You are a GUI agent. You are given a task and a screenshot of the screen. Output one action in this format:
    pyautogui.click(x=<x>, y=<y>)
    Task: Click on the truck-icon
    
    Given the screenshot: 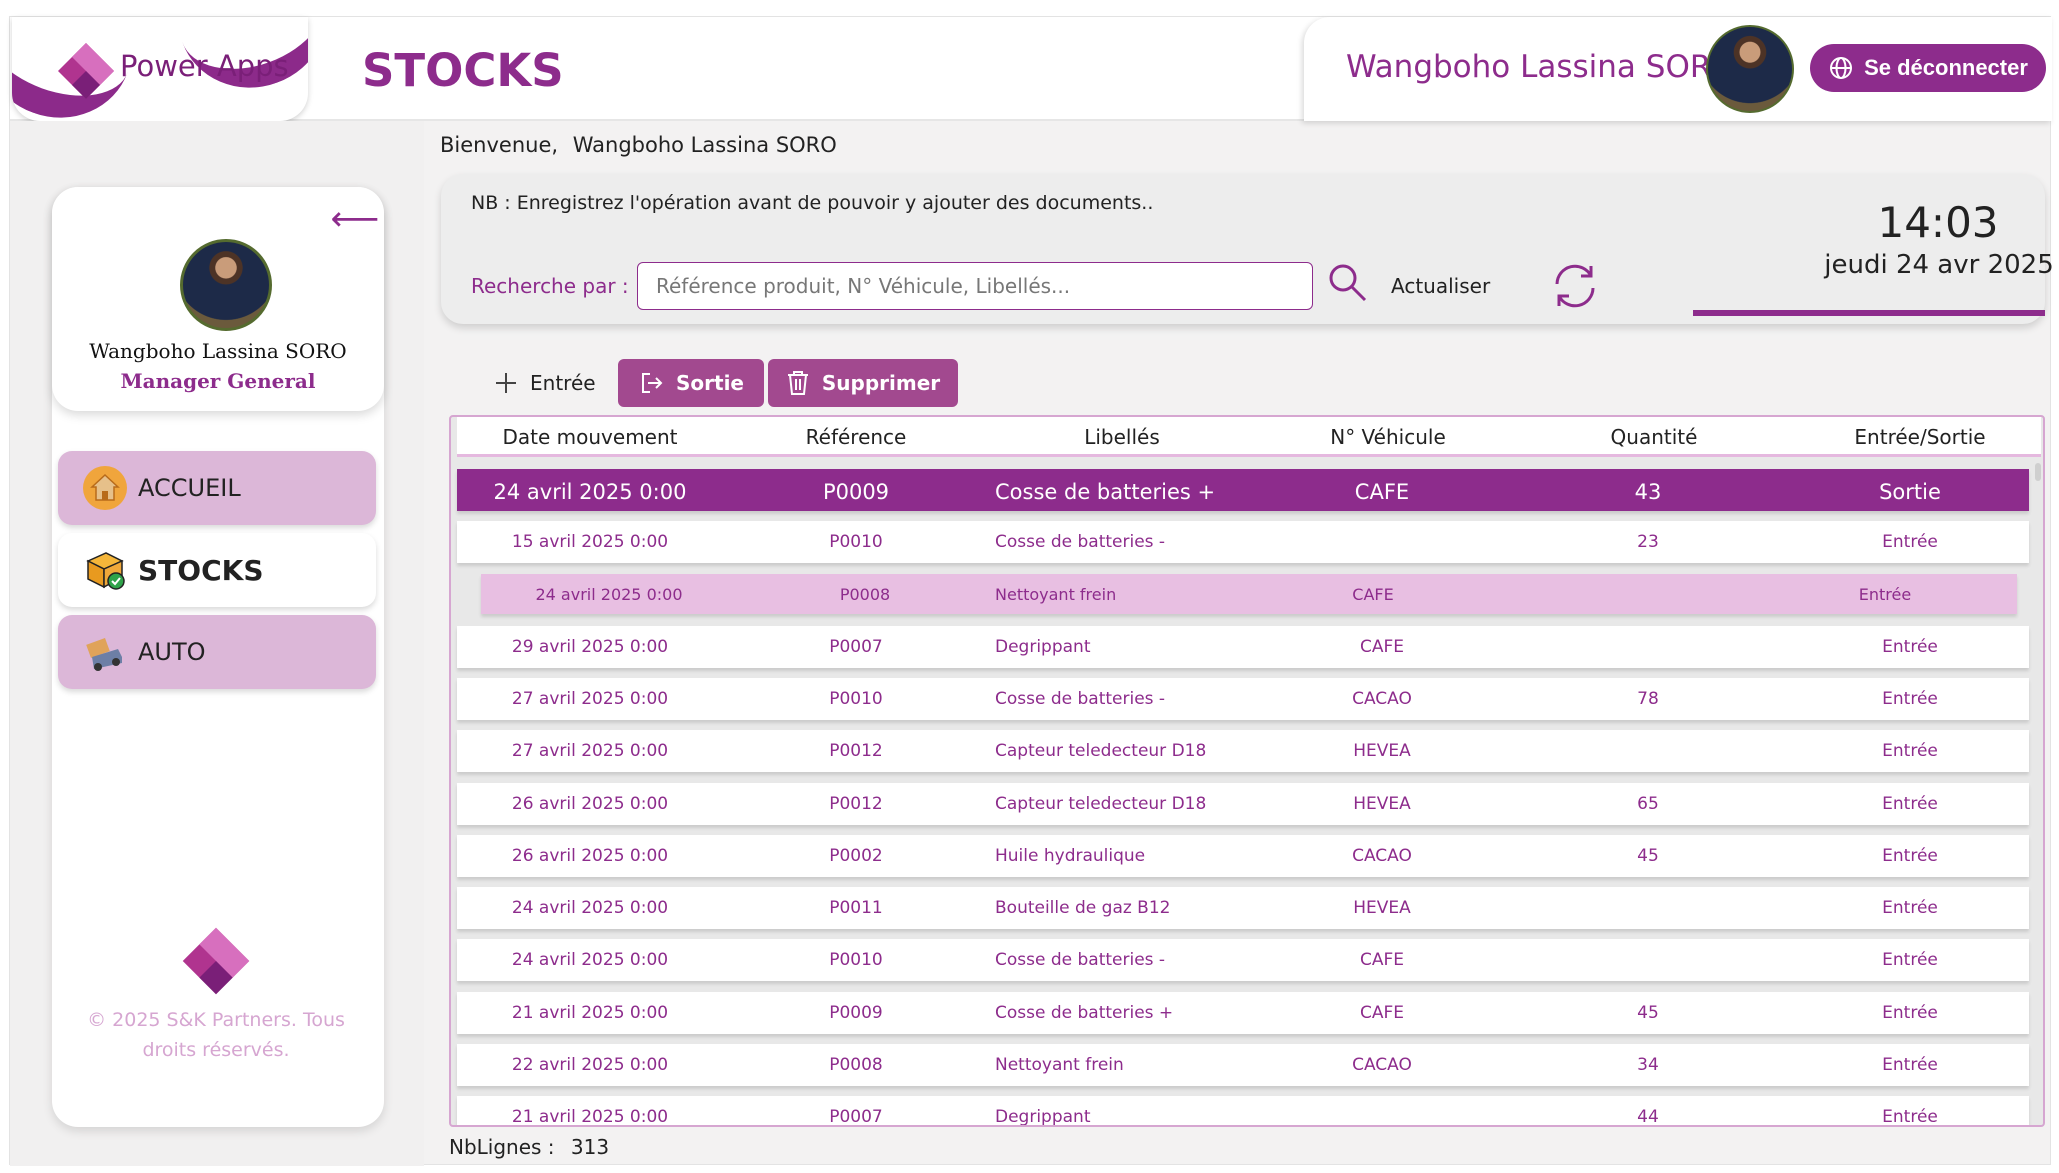 What is the action you would take?
    pyautogui.click(x=104, y=654)
    